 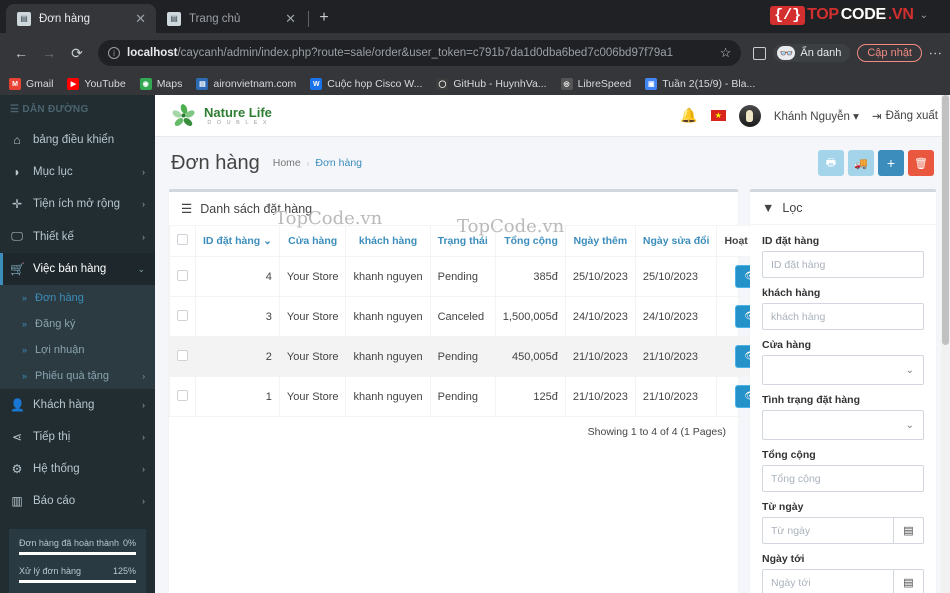 I want to click on bookmark-item: ▶ YouTube, so click(x=96, y=84).